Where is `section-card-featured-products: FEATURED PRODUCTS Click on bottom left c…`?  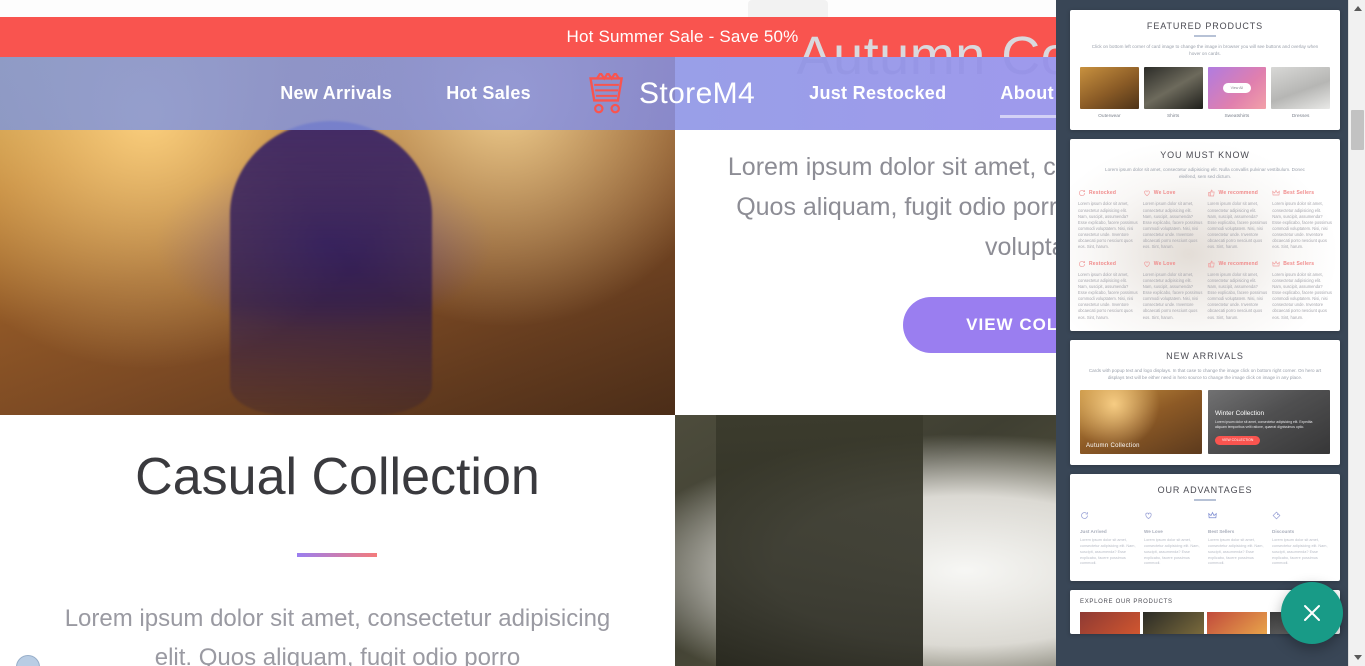 section-card-featured-products: FEATURED PRODUCTS Click on bottom left c… is located at coordinates (1205, 70).